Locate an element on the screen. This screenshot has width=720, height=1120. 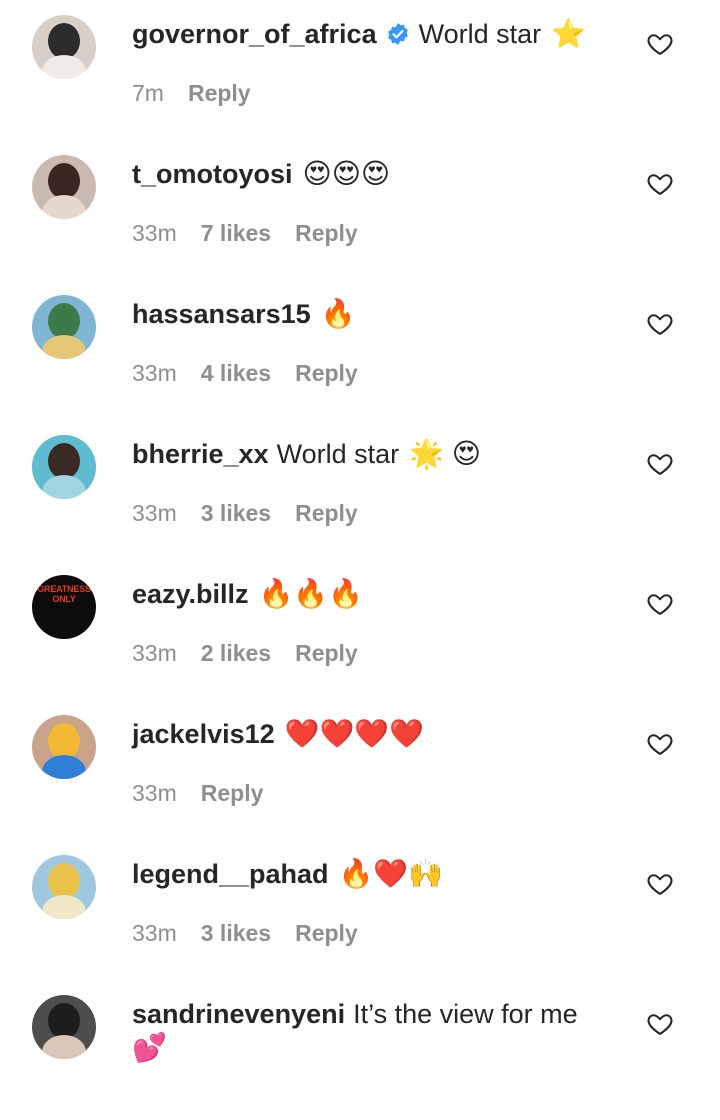
comment-body: jackelvis12 ❤️❤️❤️❤️ is located at coordinates (278, 734).